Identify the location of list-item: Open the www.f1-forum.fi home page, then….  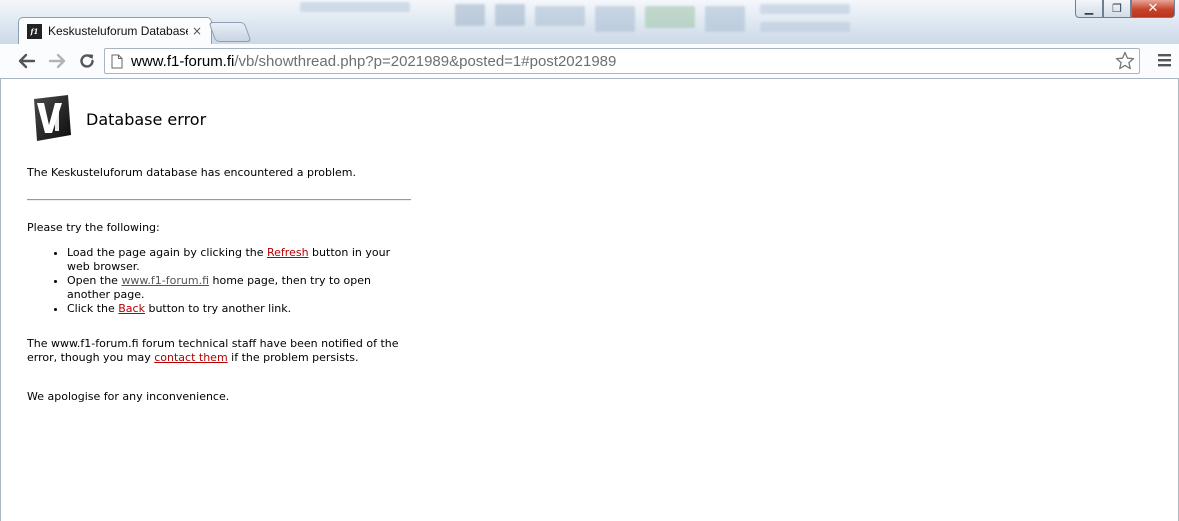
(239, 288).